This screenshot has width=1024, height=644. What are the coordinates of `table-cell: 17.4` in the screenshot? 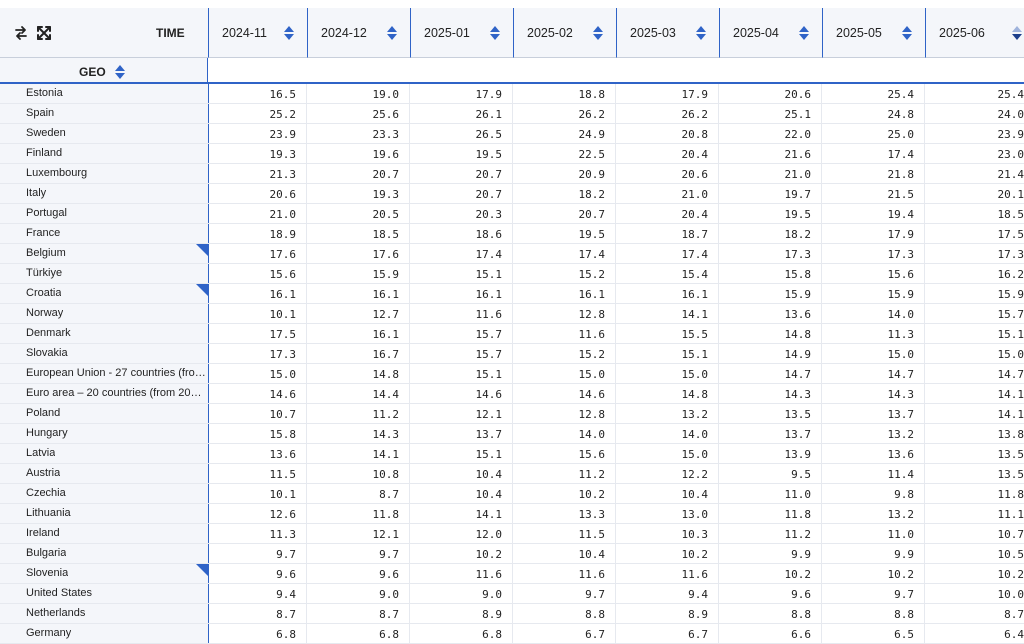 It's located at (461, 254).